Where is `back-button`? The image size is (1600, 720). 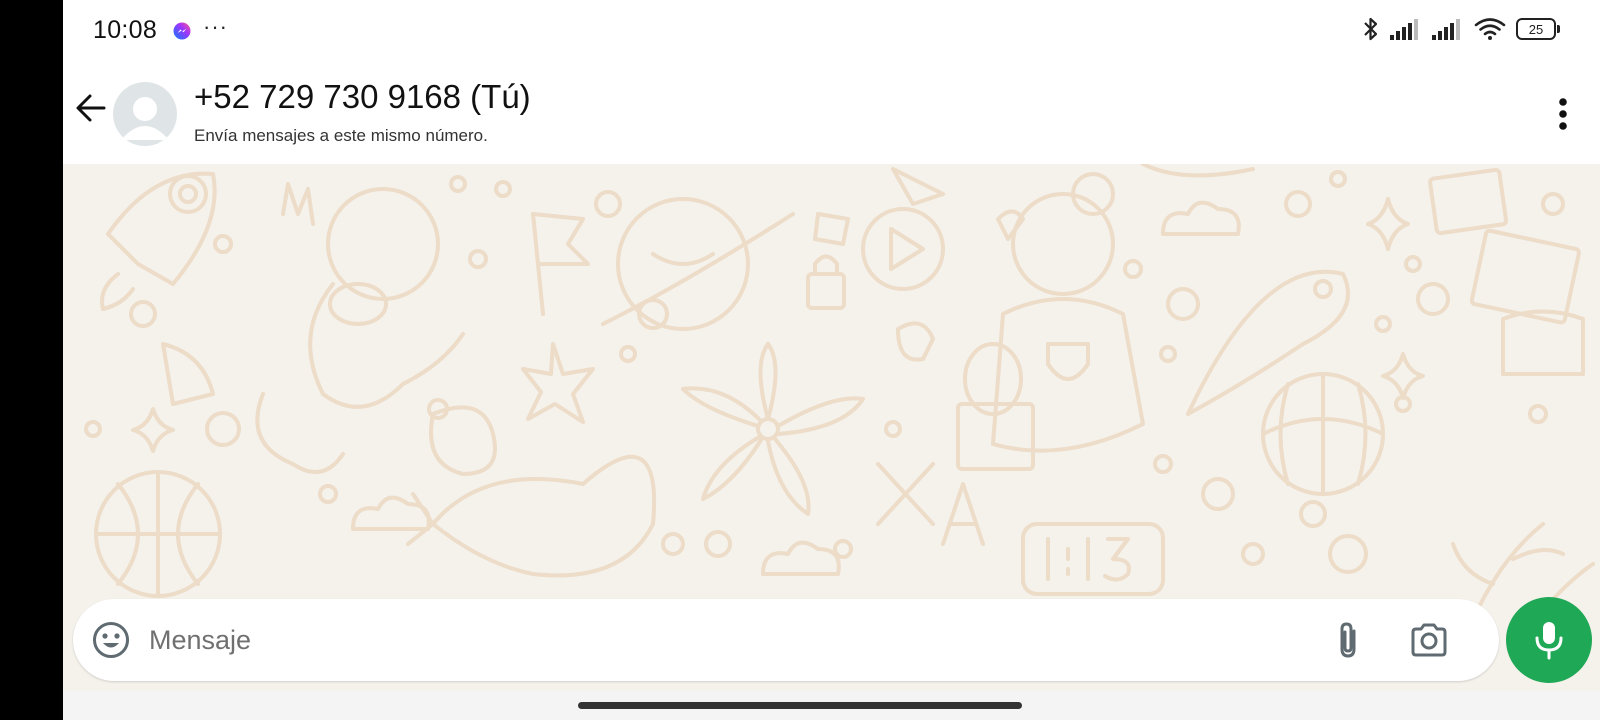
back-button is located at coordinates (91, 108).